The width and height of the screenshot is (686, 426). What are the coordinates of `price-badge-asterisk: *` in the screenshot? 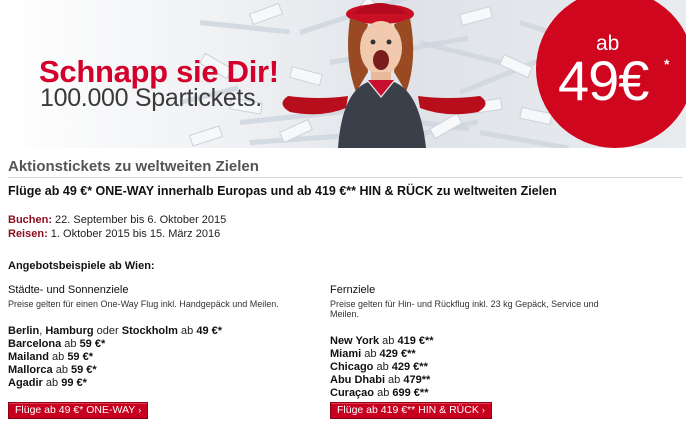 It's located at (667, 64).